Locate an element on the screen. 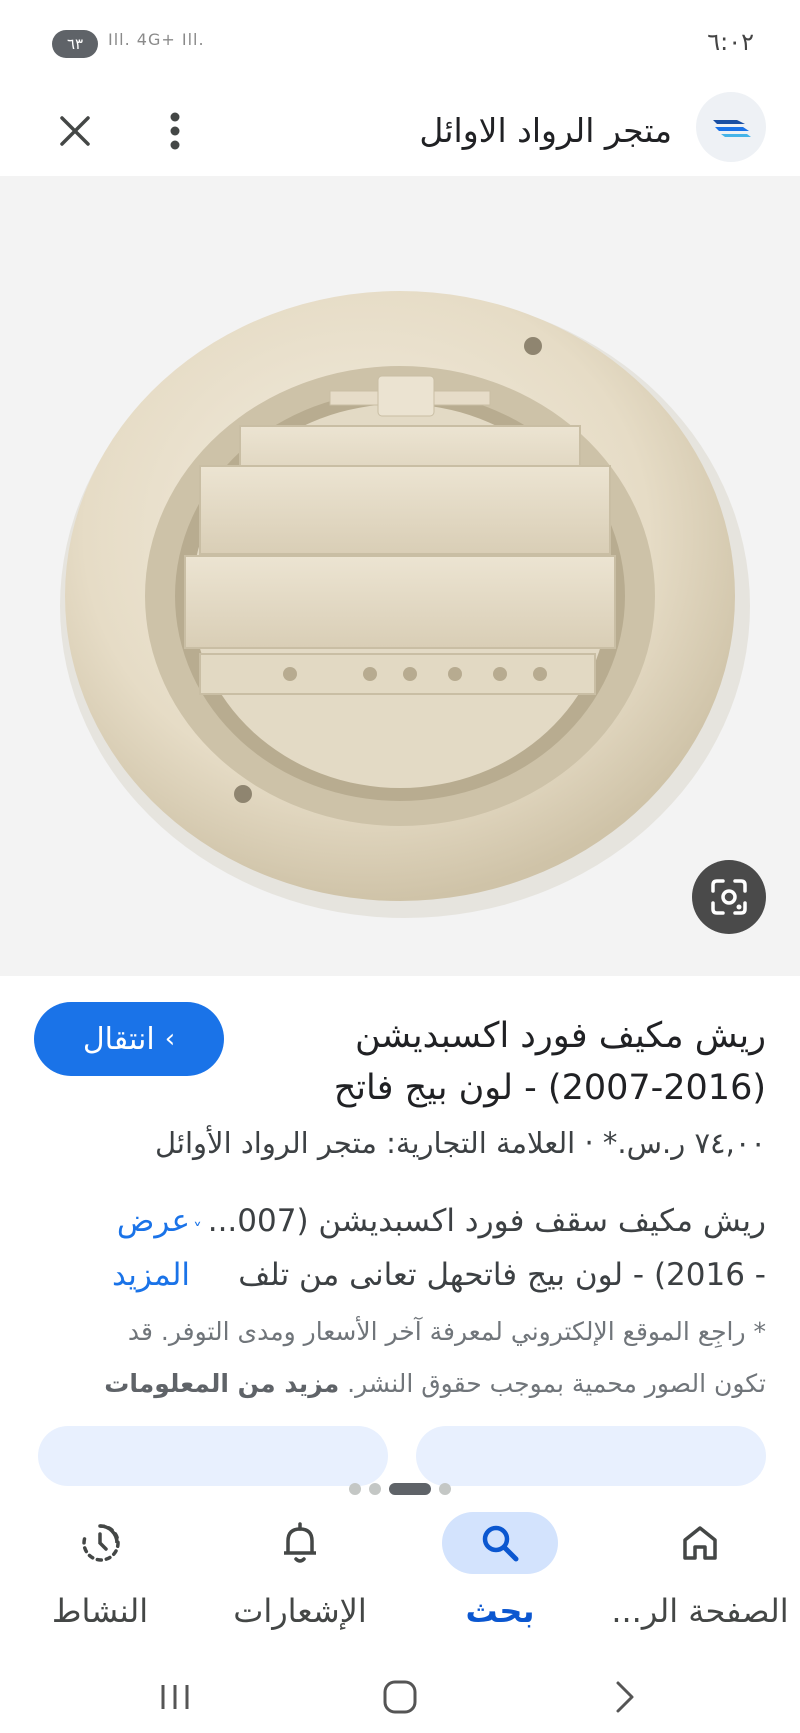 The image size is (800, 1733). site-name: متجر الرواد الاوائل is located at coordinates (545, 130).